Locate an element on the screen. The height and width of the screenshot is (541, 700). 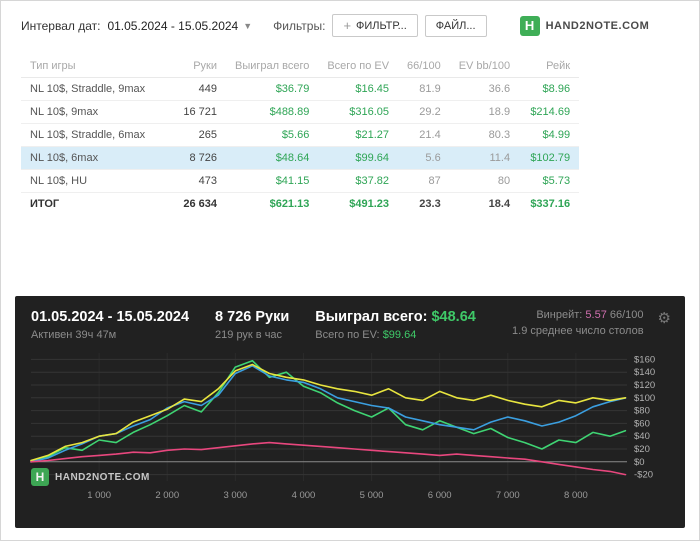
table-cell: $36.79 is located at coordinates (272, 89).